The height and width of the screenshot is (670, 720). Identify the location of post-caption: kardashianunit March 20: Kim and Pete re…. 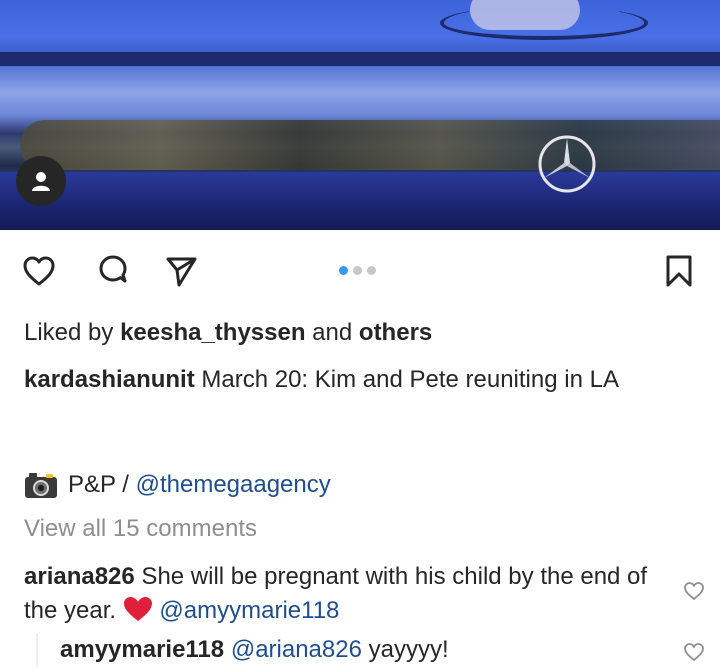
(359, 380).